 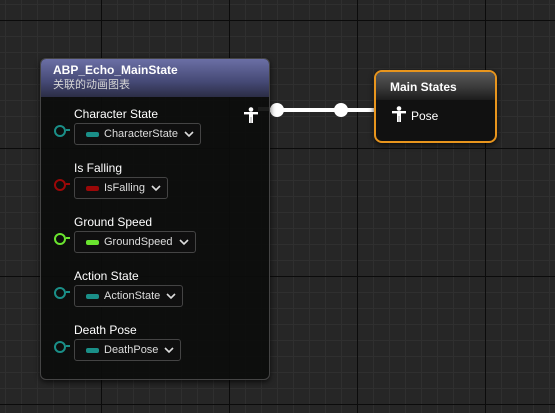 What do you see at coordinates (141, 134) in the screenshot?
I see `dropdown-value: CharacterState` at bounding box center [141, 134].